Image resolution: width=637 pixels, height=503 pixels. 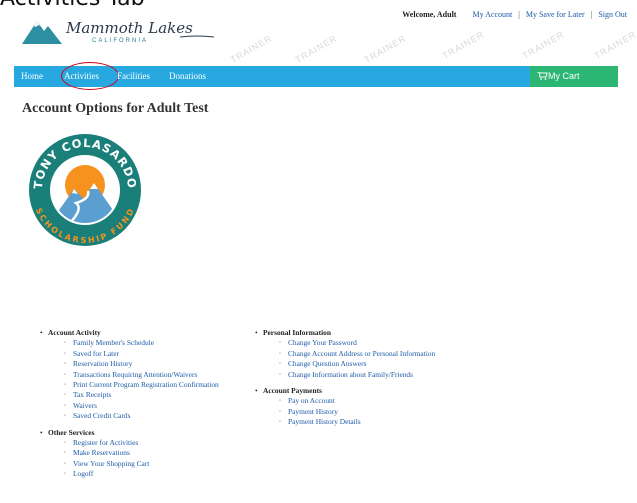 I want to click on pay-on-account-link: Pay on Account, so click(x=344, y=401).